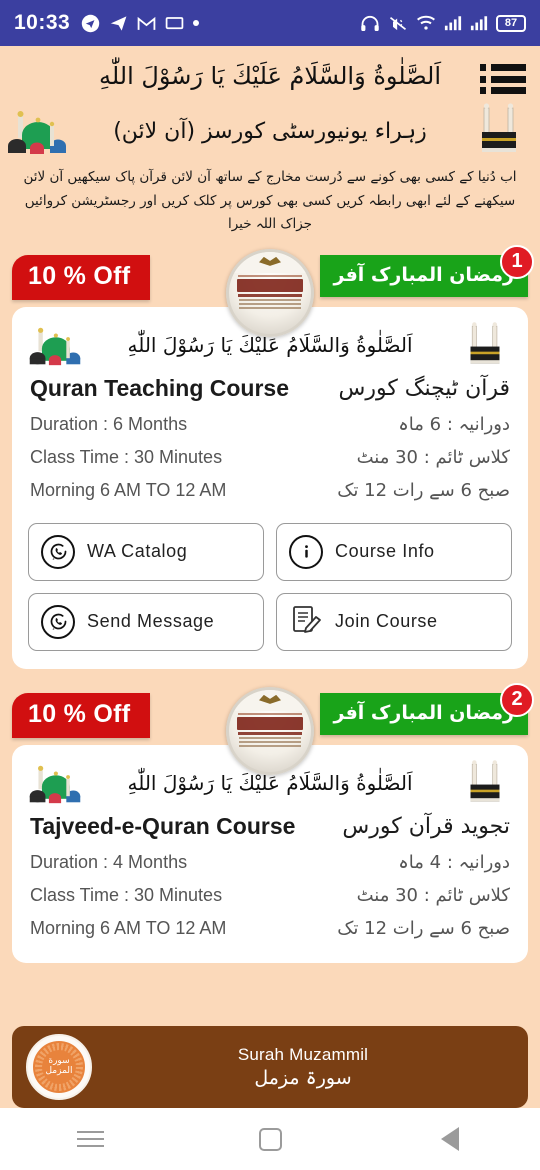  What do you see at coordinates (454, 424) in the screenshot?
I see `detail-ur: دورانیہ : 6 ماہ` at bounding box center [454, 424].